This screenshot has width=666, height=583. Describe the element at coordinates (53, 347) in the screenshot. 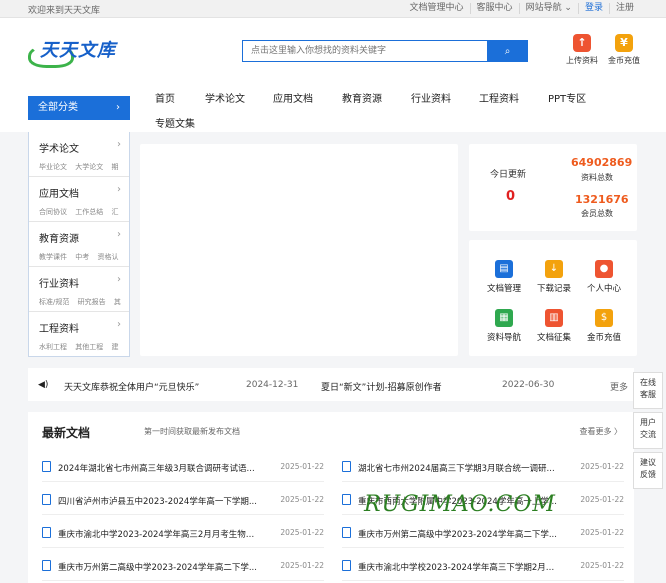

I see `subcategory-link: 水利工程` at that location.